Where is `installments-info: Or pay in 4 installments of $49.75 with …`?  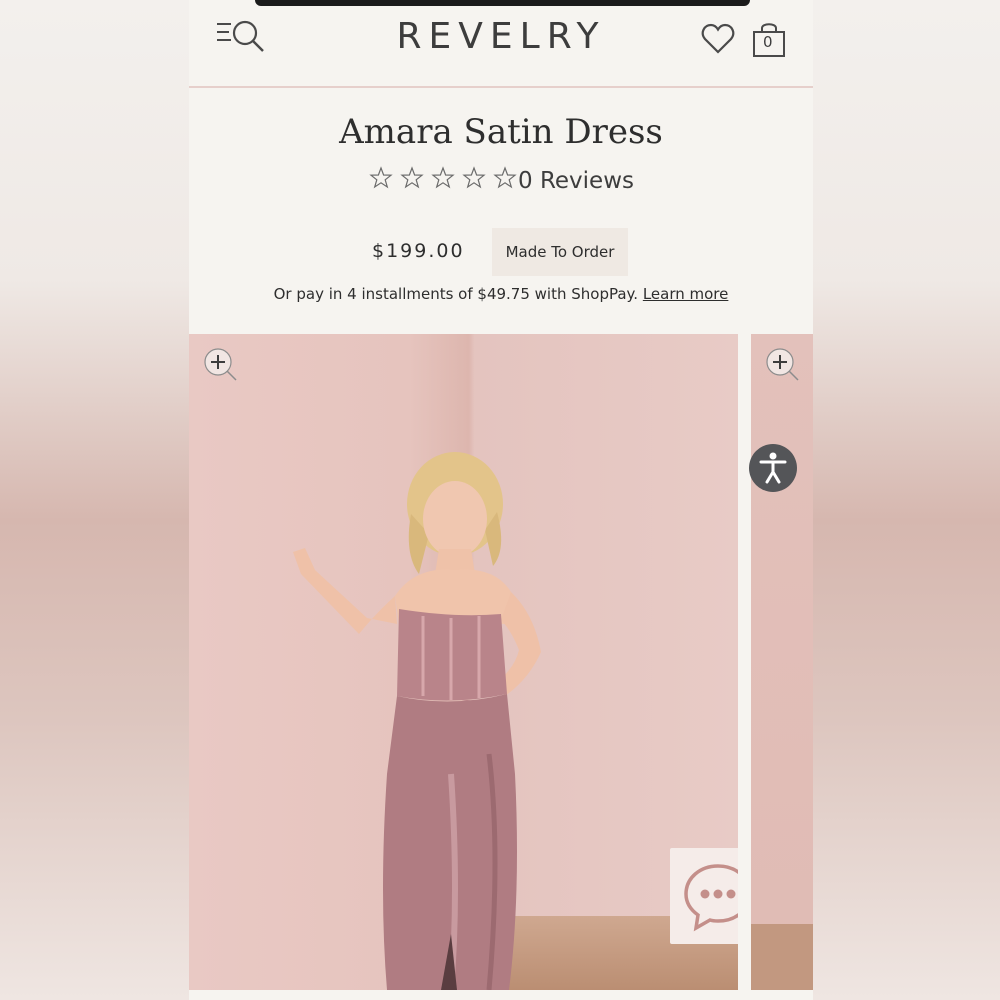 installments-info: Or pay in 4 installments of $49.75 with … is located at coordinates (501, 294).